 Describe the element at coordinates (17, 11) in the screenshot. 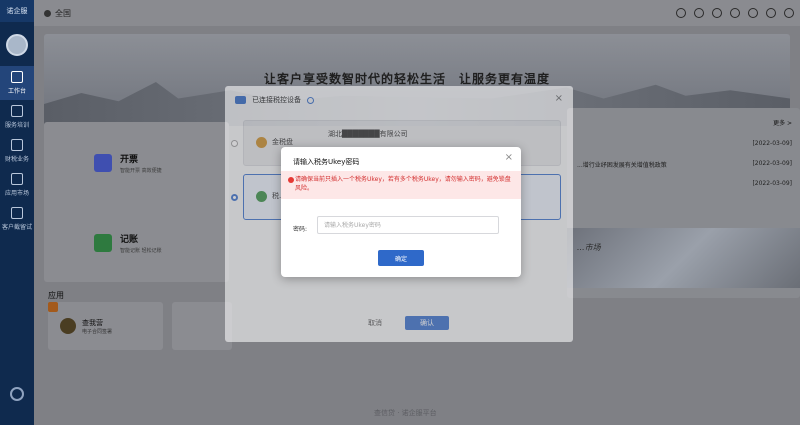

I see `app-brand: 诺企服` at that location.